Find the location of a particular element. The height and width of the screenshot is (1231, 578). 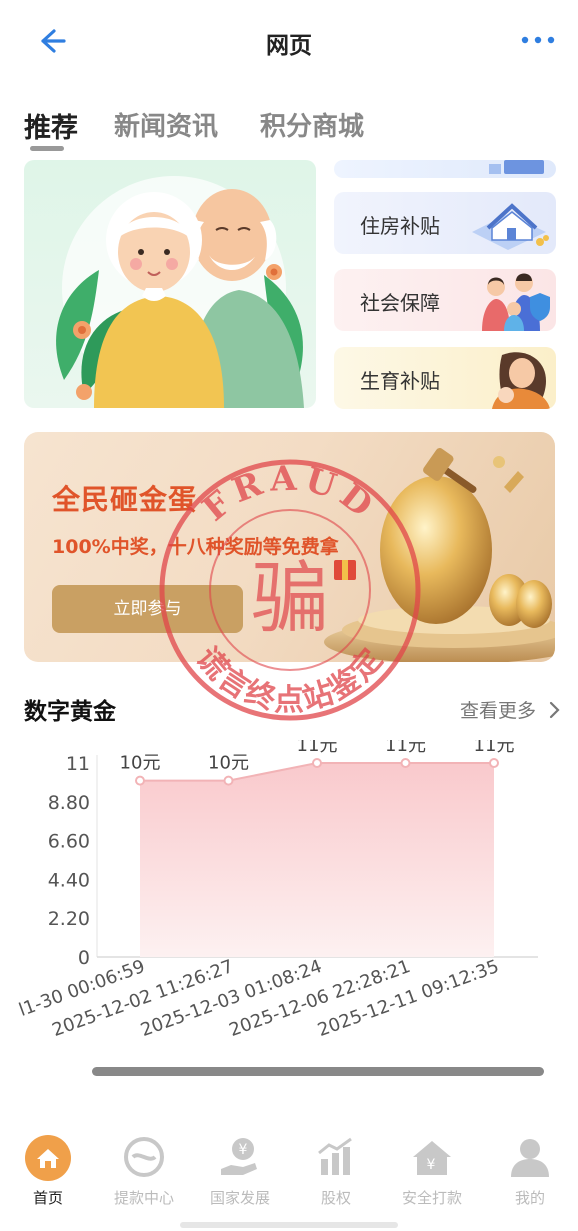

home-indicator is located at coordinates (289, 1225).